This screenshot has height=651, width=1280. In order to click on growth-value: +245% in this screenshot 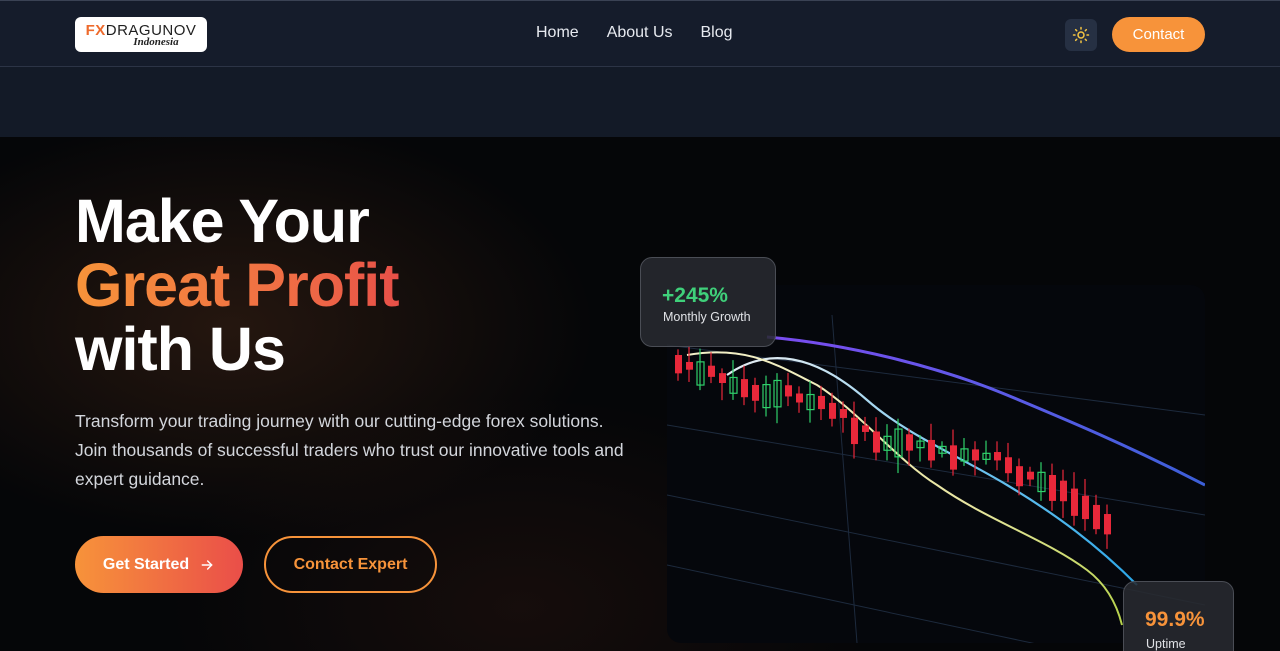, I will do `click(695, 295)`.